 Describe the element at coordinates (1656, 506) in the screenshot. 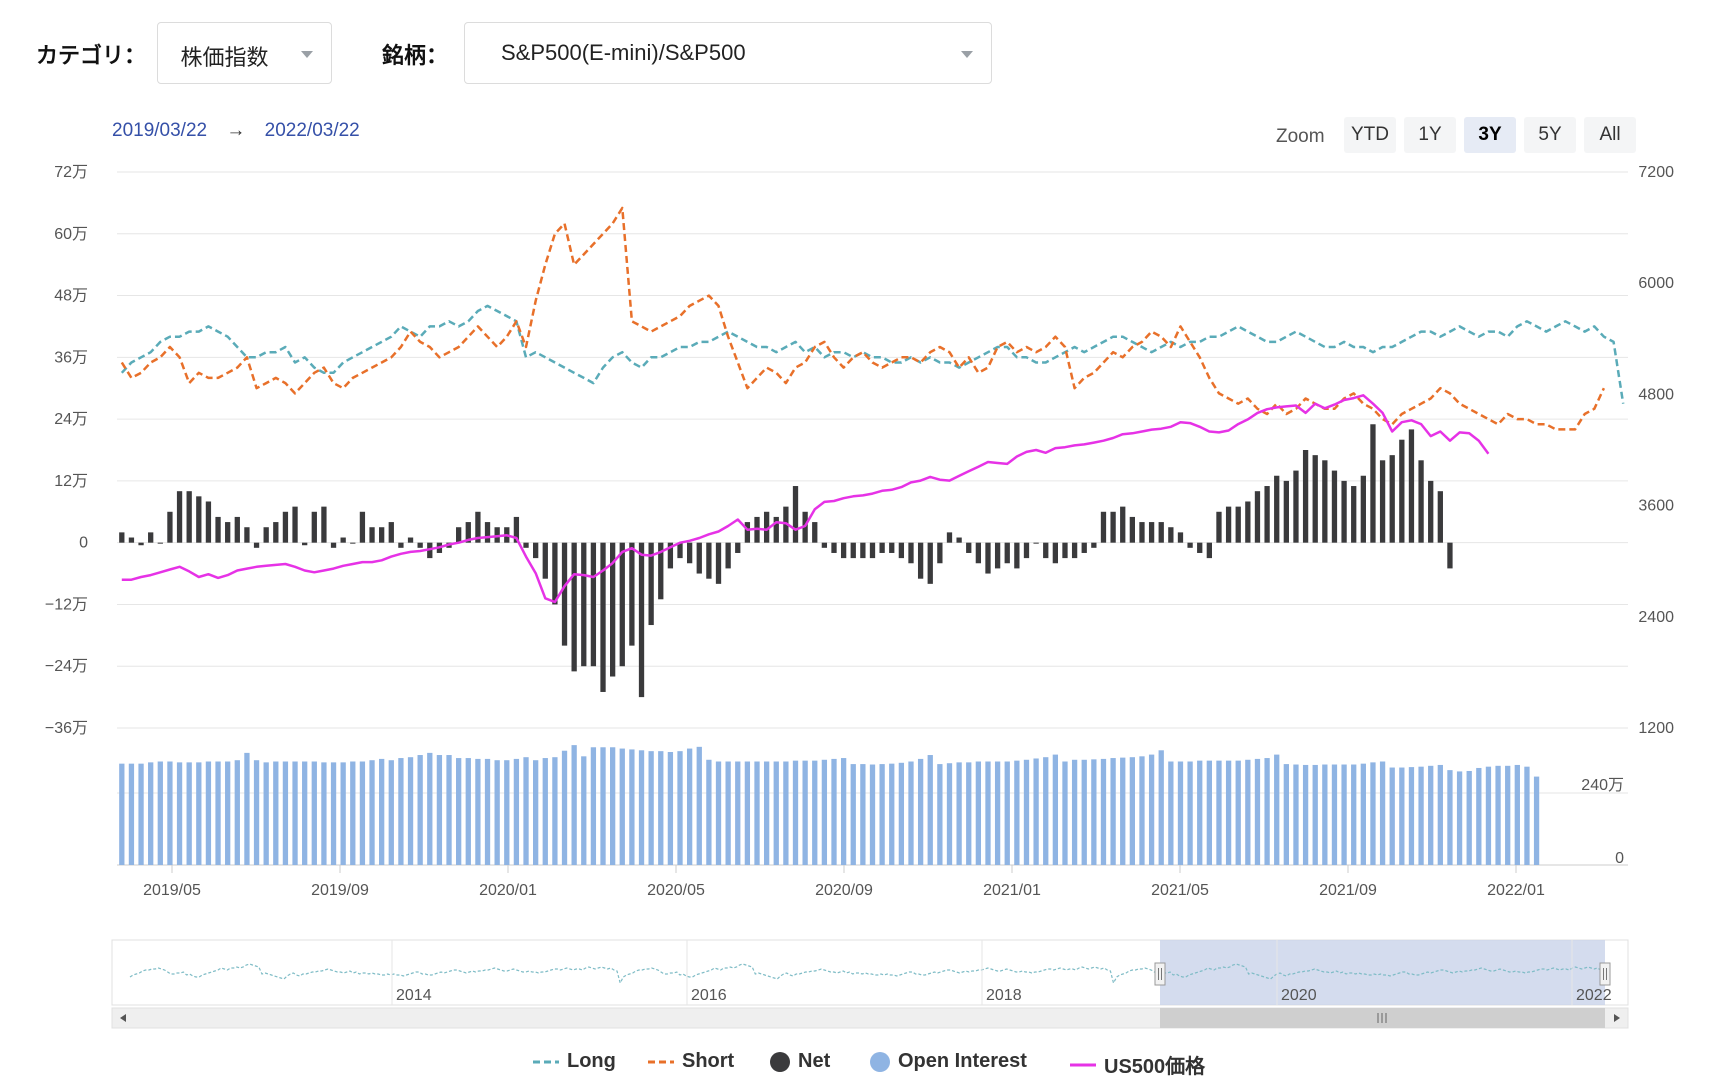

I see `right-axis-tick: 3600` at that location.